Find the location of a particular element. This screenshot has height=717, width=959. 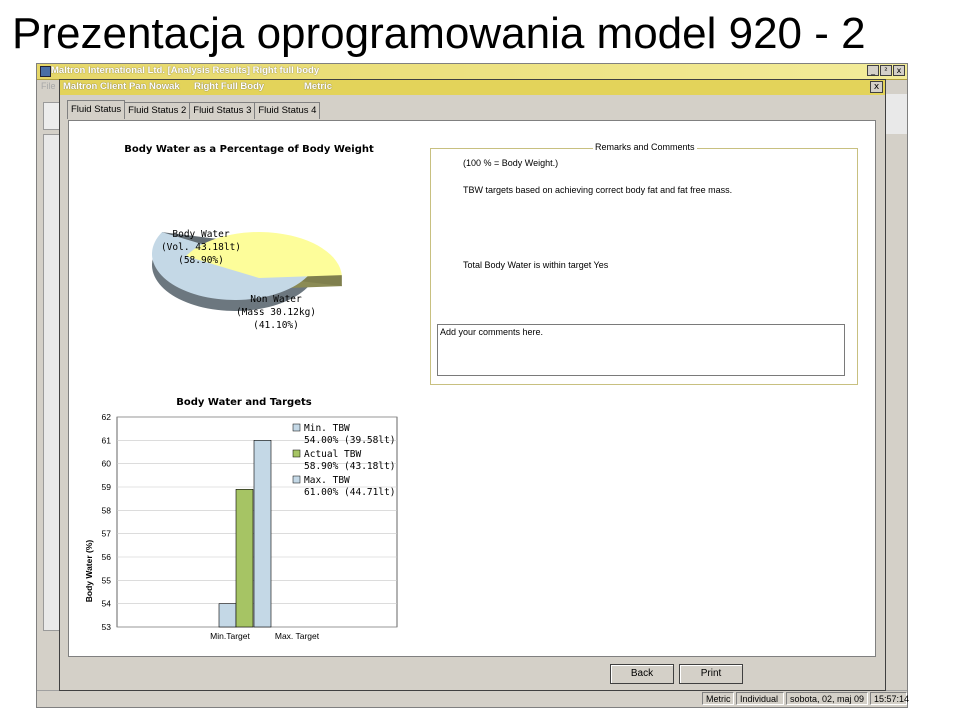

client-name: Maltron Client Pan Nowak is located at coordinates (121, 86).